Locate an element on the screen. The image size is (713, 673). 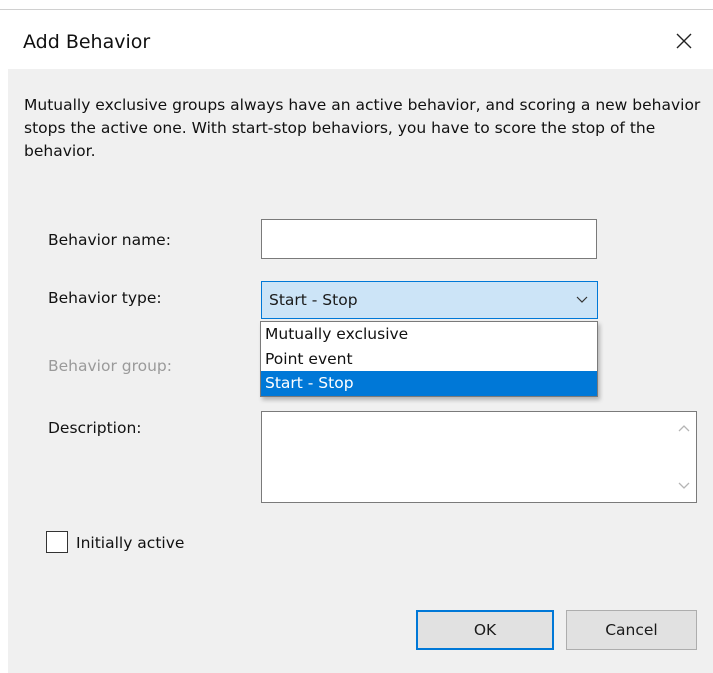
title-bar: Add Behavior is located at coordinates (356, 40).